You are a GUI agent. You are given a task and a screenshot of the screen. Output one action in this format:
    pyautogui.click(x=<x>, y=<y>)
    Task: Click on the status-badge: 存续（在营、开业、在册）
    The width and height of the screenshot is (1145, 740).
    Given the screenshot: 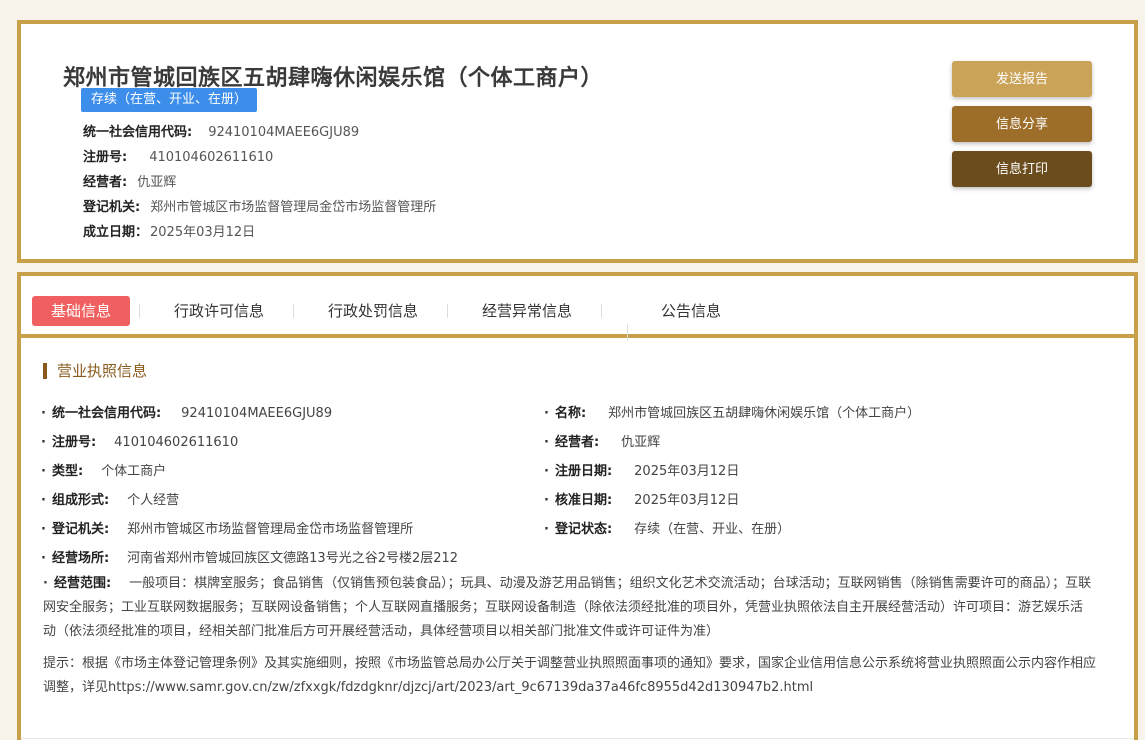 What is the action you would take?
    pyautogui.click(x=169, y=100)
    